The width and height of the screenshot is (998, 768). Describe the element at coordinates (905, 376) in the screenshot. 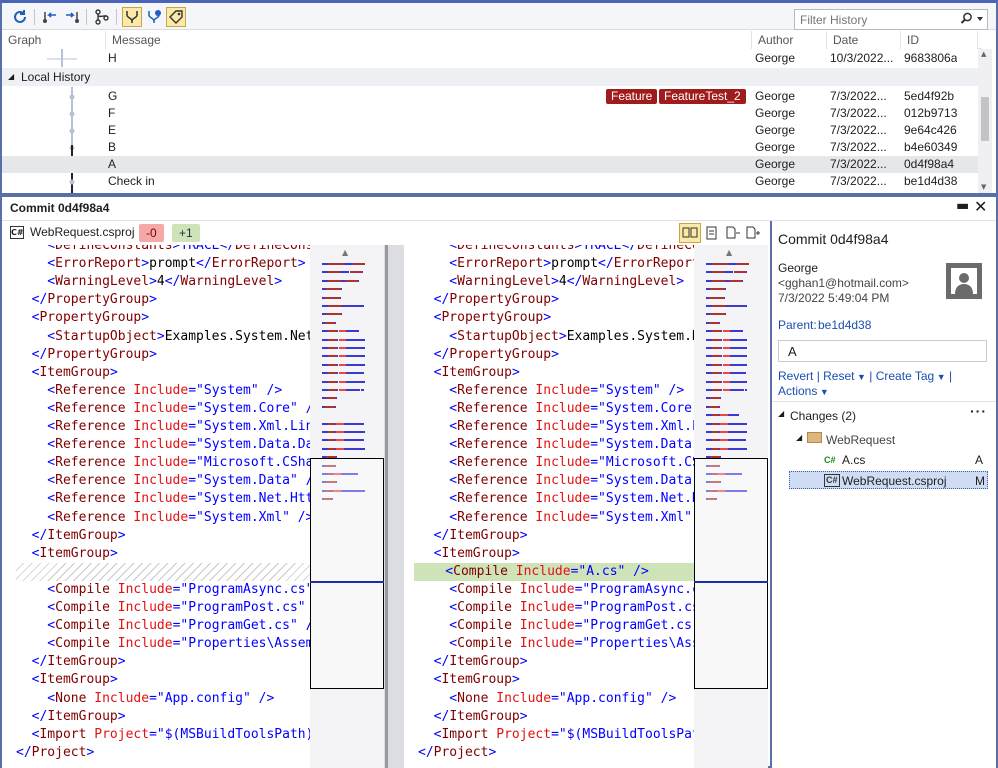

I see `create-tag-link: Create Tag` at that location.